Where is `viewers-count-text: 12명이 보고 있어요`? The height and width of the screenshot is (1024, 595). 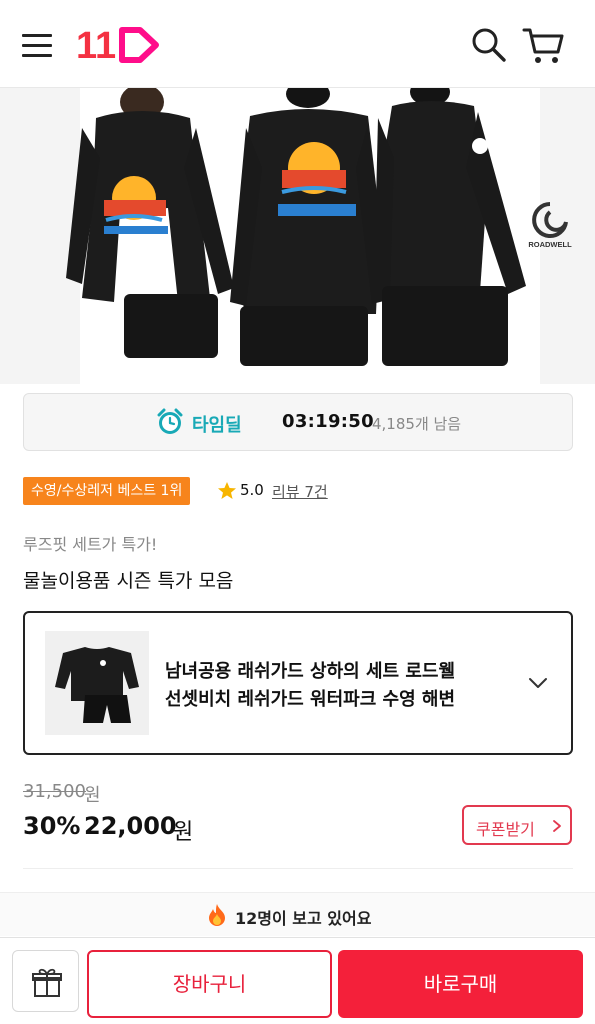
viewers-count-text: 12명이 보고 있어요 is located at coordinates (303, 918).